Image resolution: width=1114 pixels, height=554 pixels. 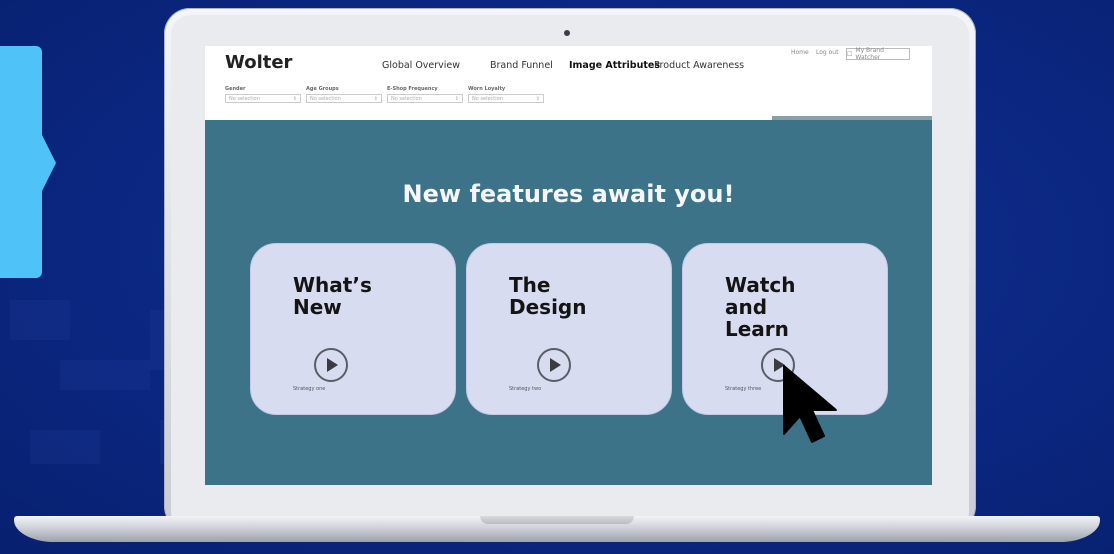 I want to click on card-the-design: The Design Strategy two, so click(x=569, y=329).